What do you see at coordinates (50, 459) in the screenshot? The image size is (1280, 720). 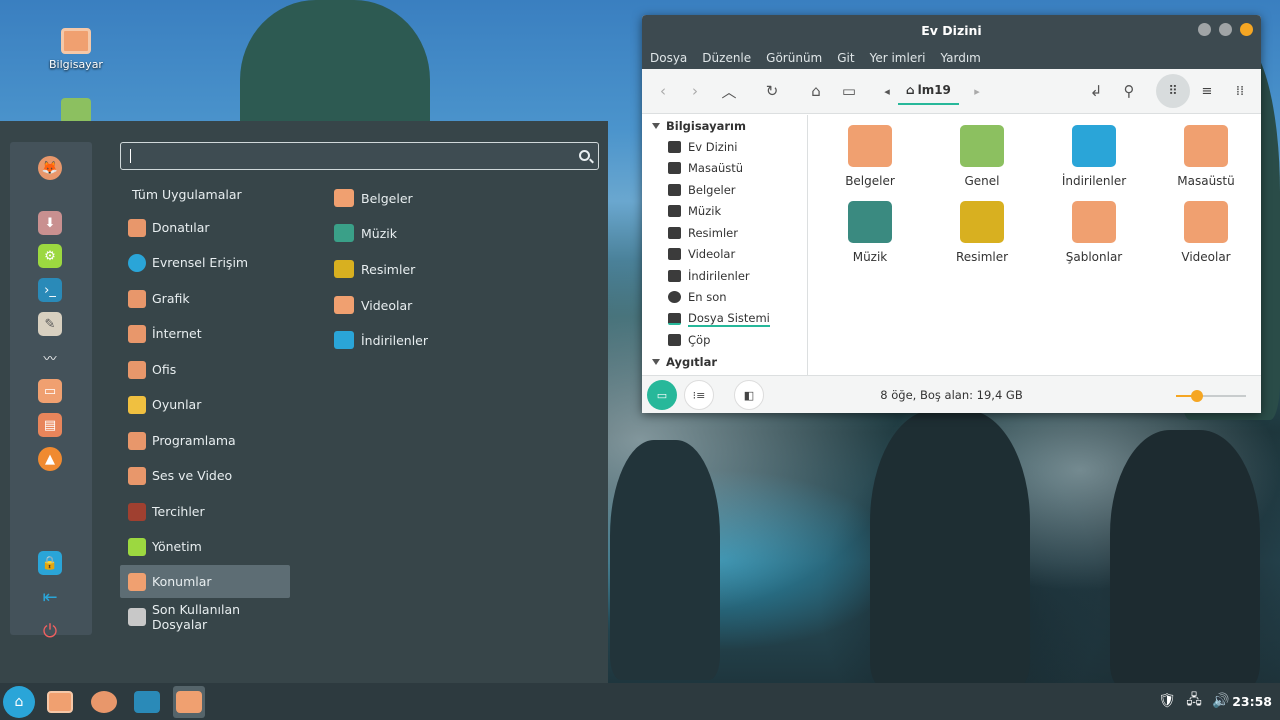 I see `vlc-icon: ▲` at bounding box center [50, 459].